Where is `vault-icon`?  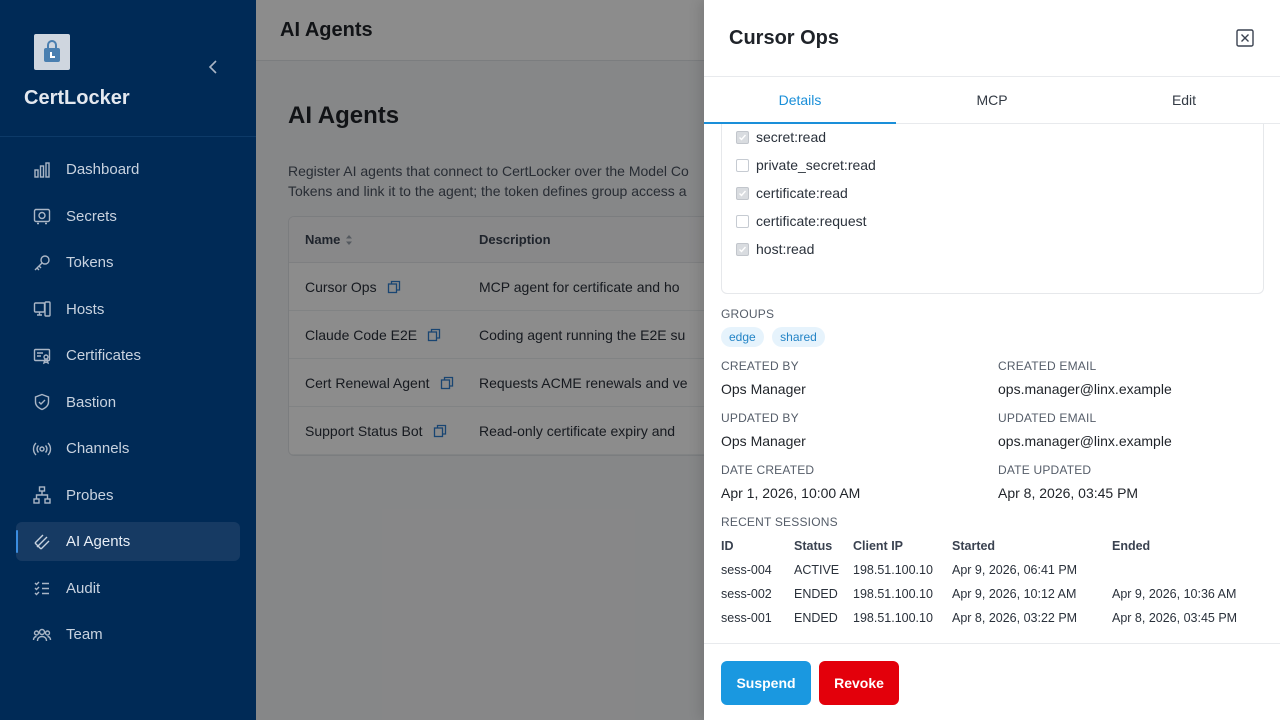
vault-icon is located at coordinates (42, 216).